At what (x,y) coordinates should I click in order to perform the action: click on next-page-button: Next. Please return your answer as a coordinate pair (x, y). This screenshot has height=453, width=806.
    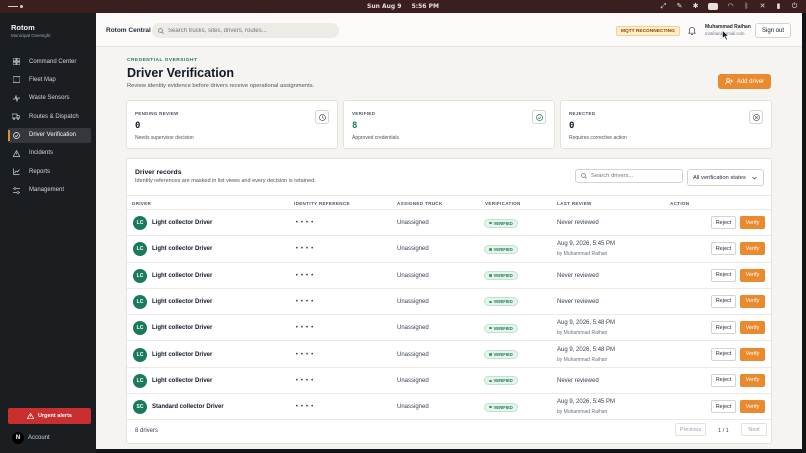
    Looking at the image, I should click on (754, 429).